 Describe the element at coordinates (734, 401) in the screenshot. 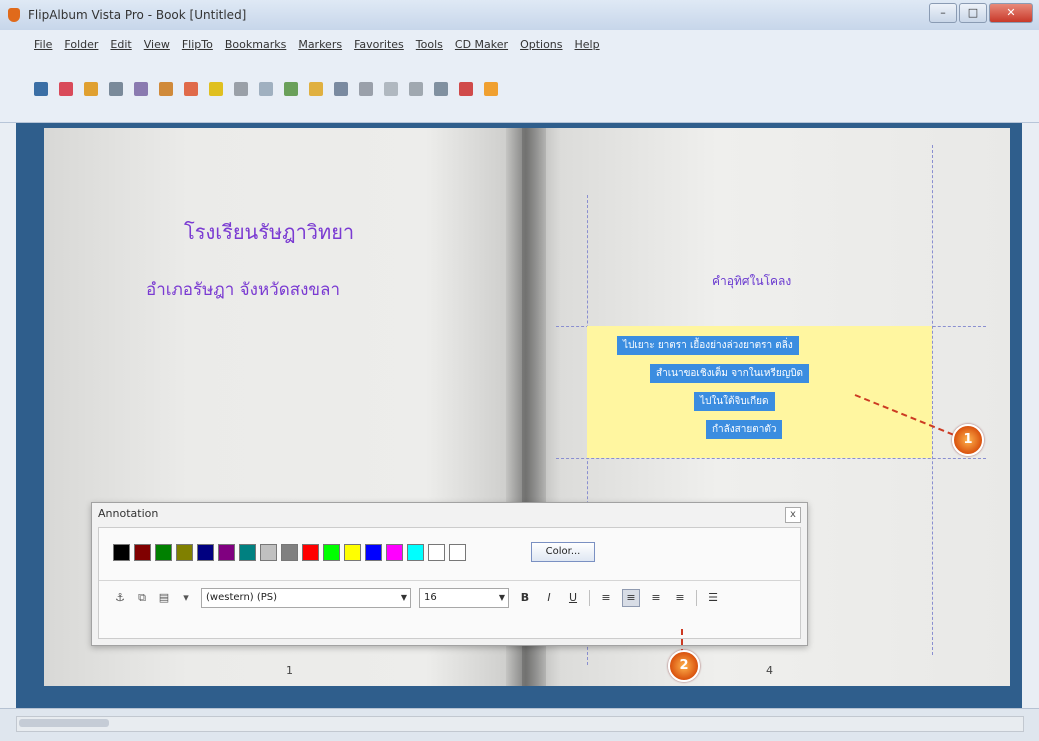

I see `note-line: ไปในใต้จิบเกียด` at that location.